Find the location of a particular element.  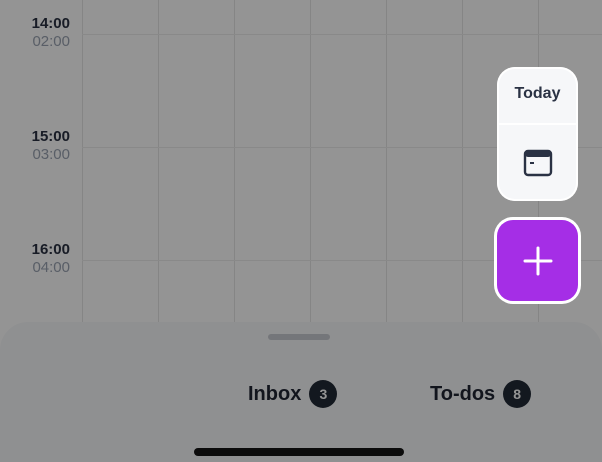

today-button: Today is located at coordinates (537, 94).